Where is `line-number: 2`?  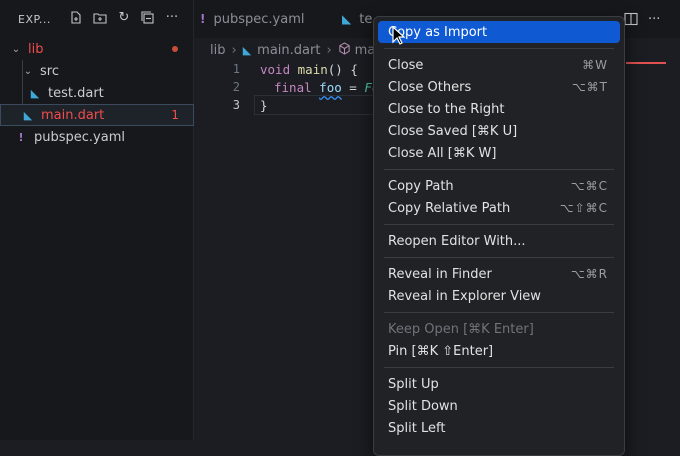
line-number: 2 is located at coordinates (236, 87).